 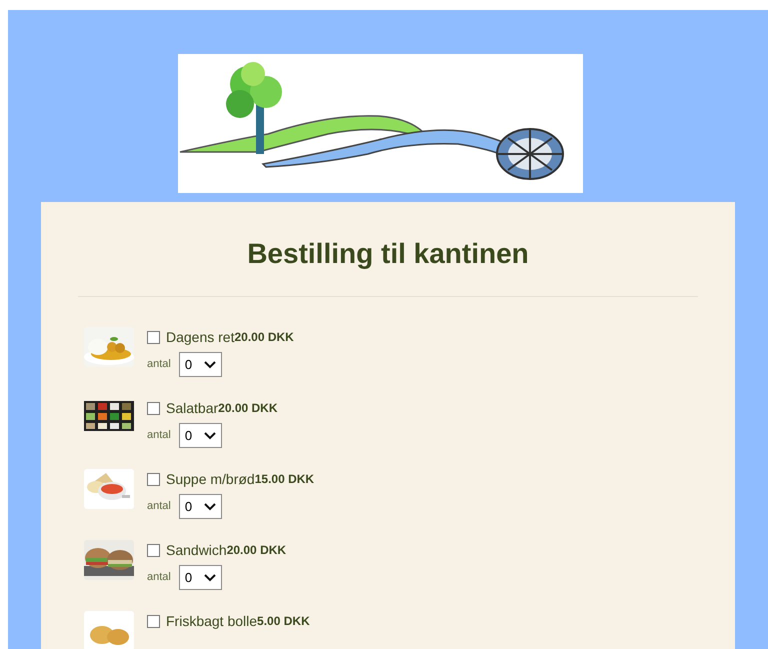 What do you see at coordinates (388, 254) in the screenshot?
I see `page-title: Bestilling til kantinen` at bounding box center [388, 254].